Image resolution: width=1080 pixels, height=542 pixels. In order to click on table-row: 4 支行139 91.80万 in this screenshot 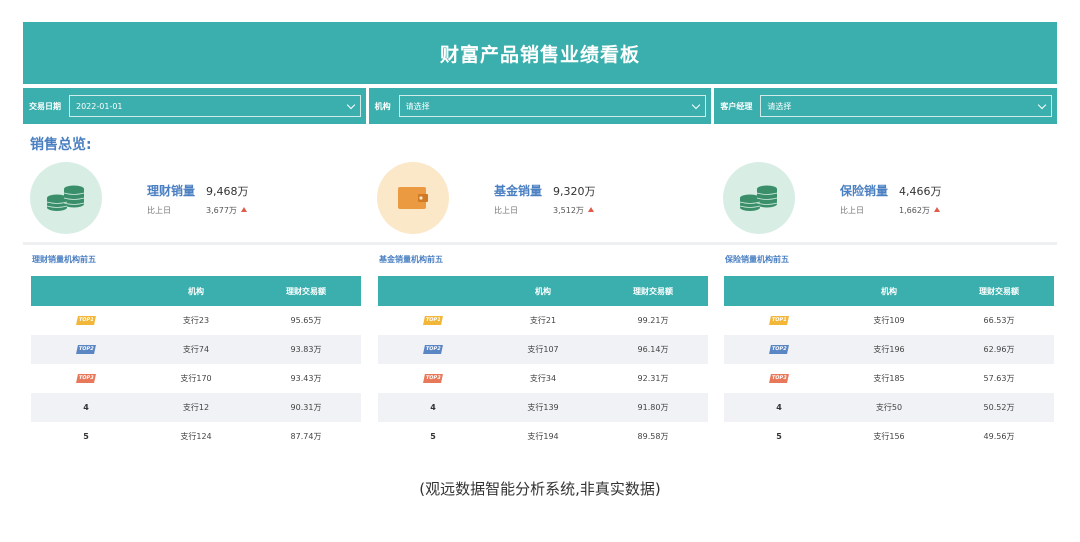, I will do `click(543, 407)`.